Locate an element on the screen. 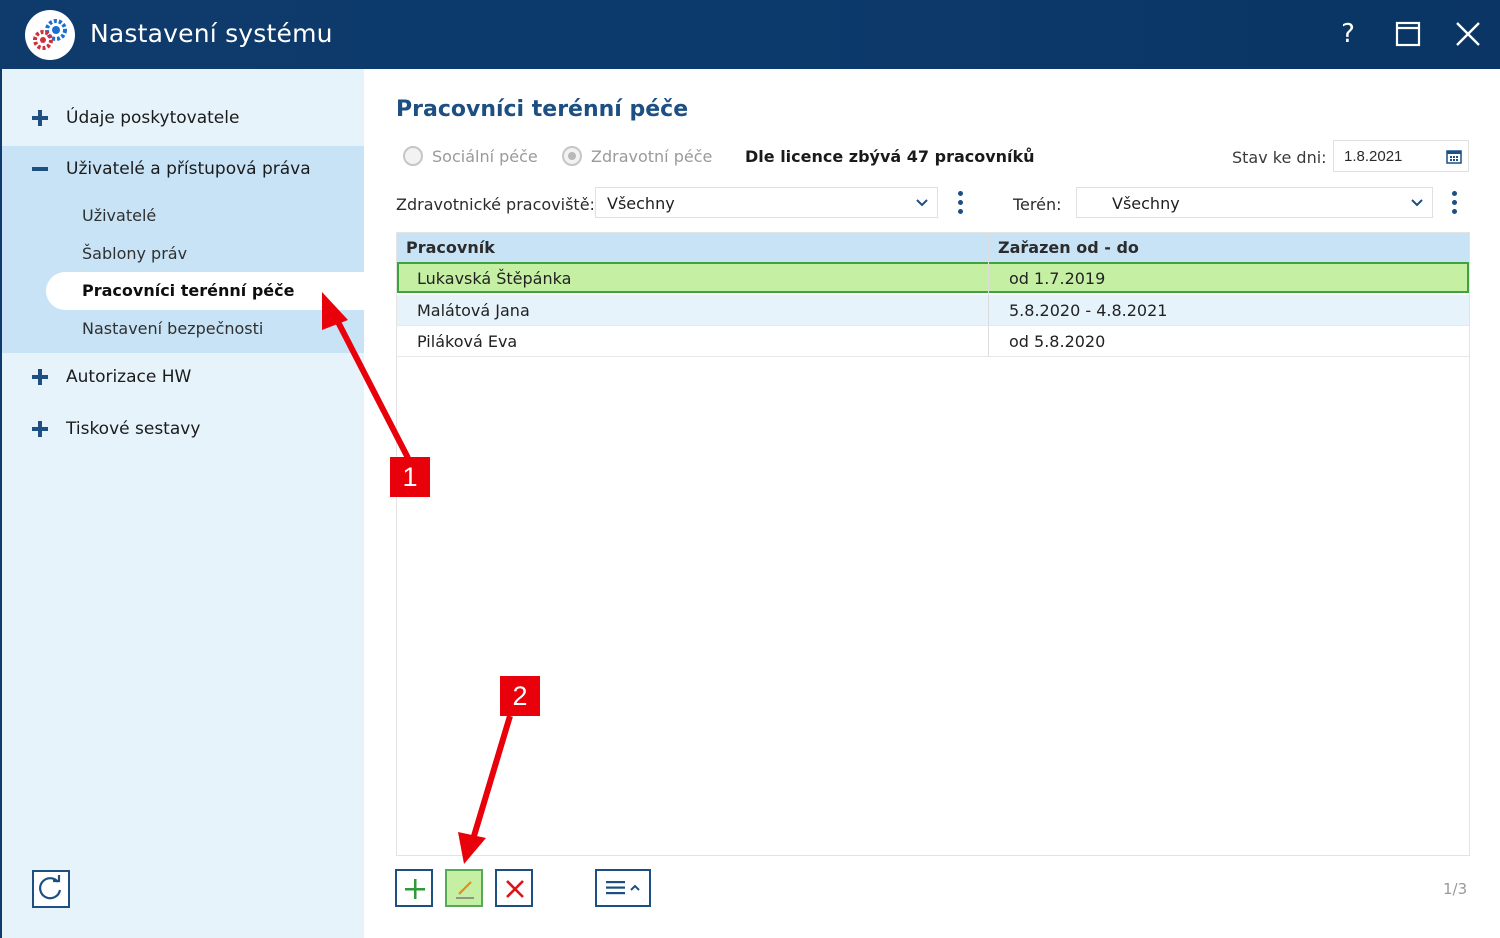 This screenshot has width=1500, height=938. sidebar-item-udaje-poskytovatele: Údaje poskytovatele is located at coordinates (182, 121).